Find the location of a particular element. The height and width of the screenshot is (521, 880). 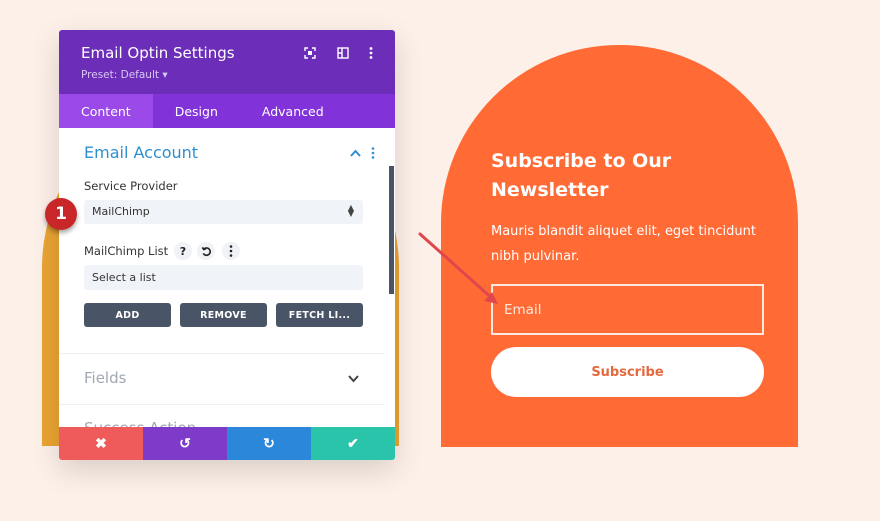

redo-icon: ↻ is located at coordinates (269, 443).